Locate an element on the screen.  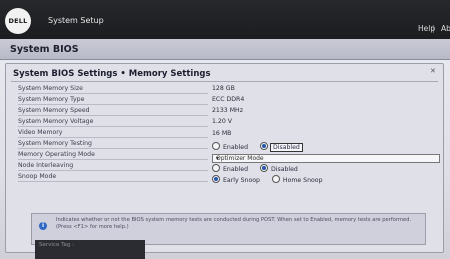
memory-testing-label: System Memory Testing is located at coordinates (55, 143).